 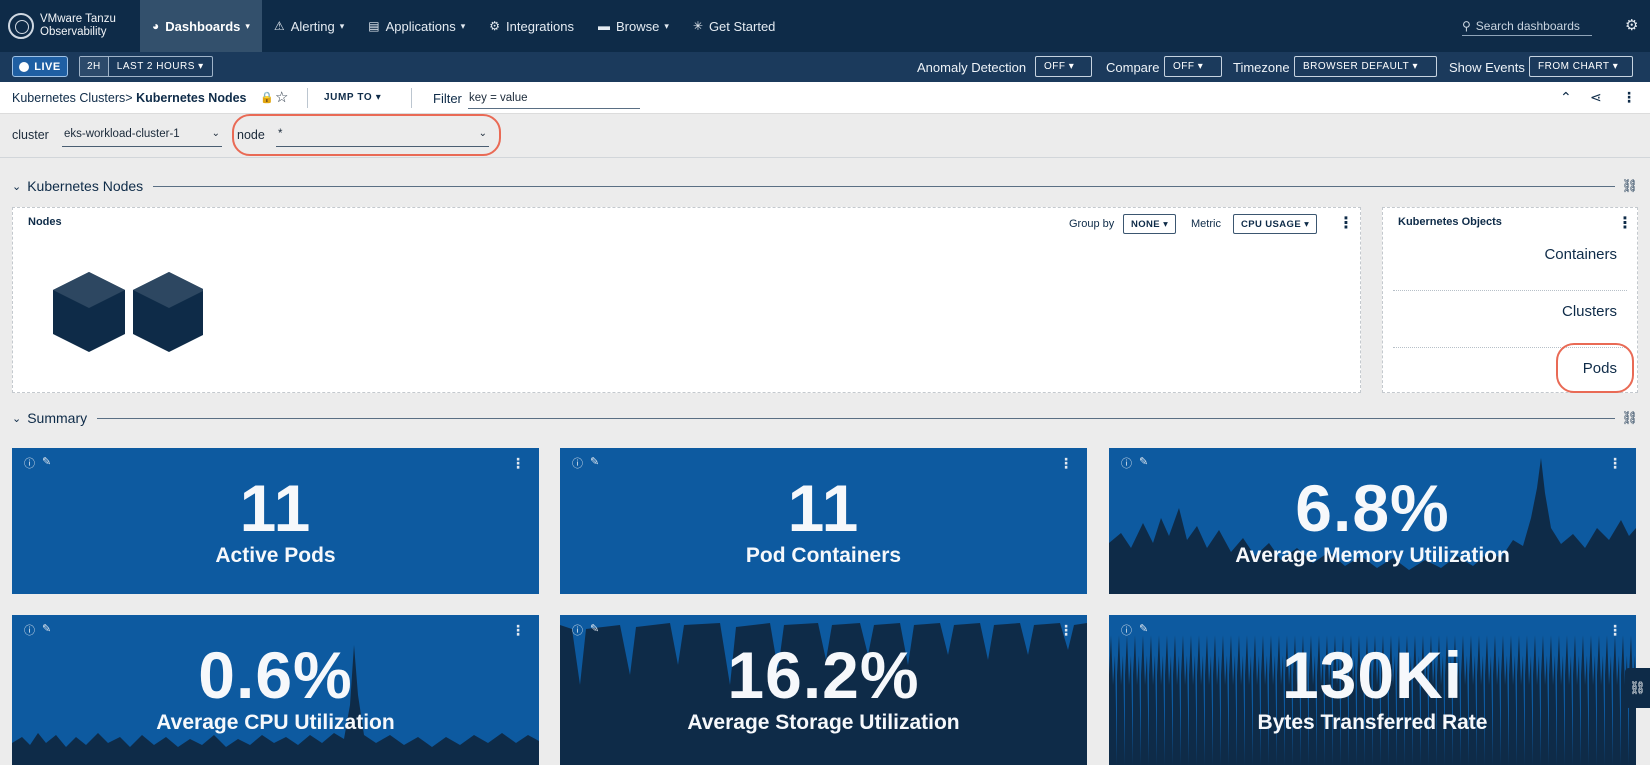 I want to click on node-hexagons, so click(x=128, y=312).